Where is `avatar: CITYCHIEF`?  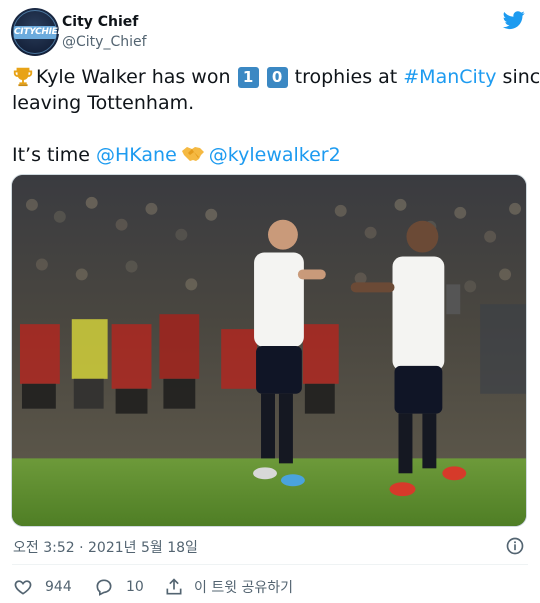
avatar: CITYCHIEF is located at coordinates (35, 32).